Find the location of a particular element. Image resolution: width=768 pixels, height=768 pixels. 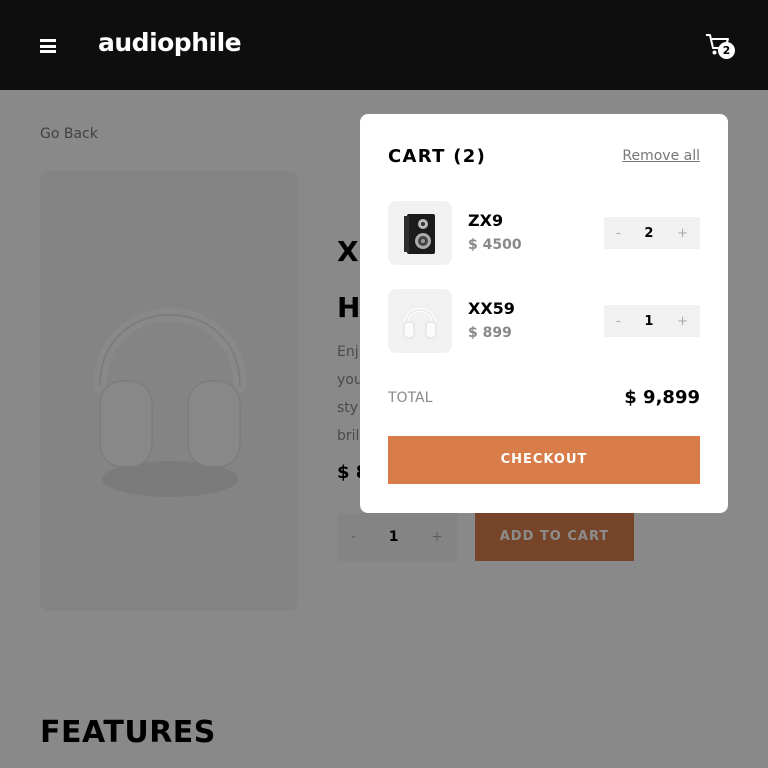

headphones-image is located at coordinates (420, 321).